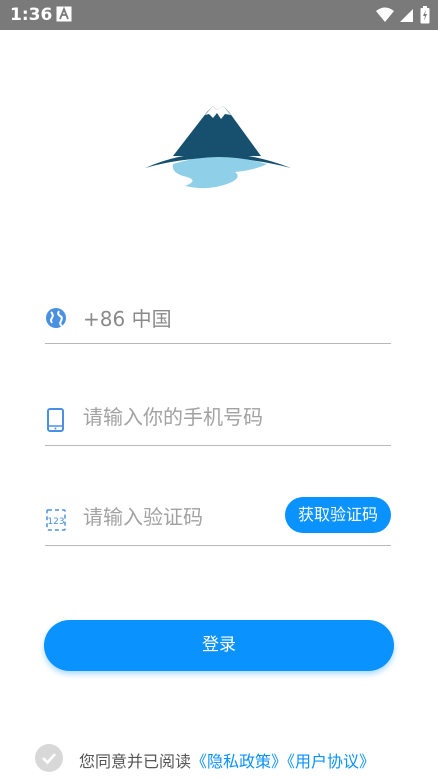  What do you see at coordinates (218, 321) in the screenshot?
I see `country-row: +86 中国` at bounding box center [218, 321].